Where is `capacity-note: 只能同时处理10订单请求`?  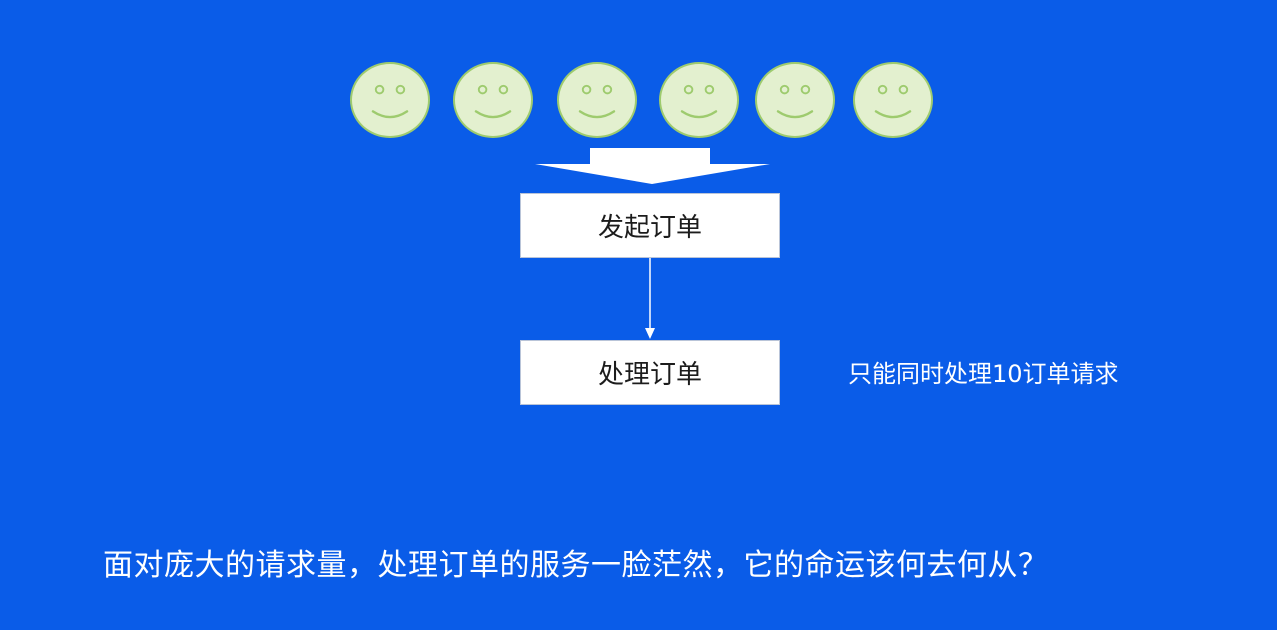
capacity-note: 只能同时处理10订单请求 is located at coordinates (983, 374).